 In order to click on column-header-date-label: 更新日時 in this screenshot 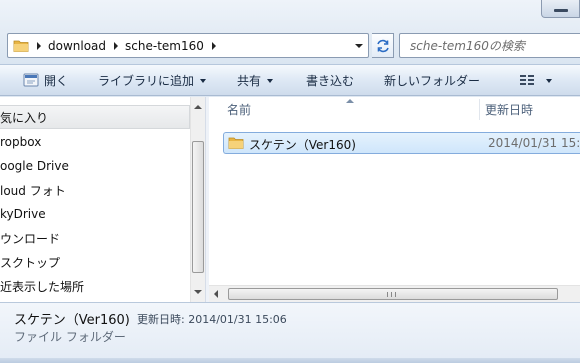, I will do `click(509, 110)`.